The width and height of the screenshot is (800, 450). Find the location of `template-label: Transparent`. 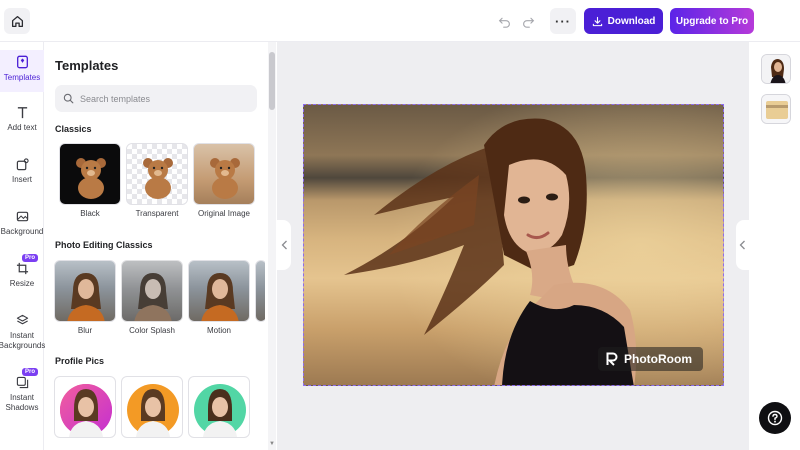

template-label: Transparent is located at coordinates (157, 213).